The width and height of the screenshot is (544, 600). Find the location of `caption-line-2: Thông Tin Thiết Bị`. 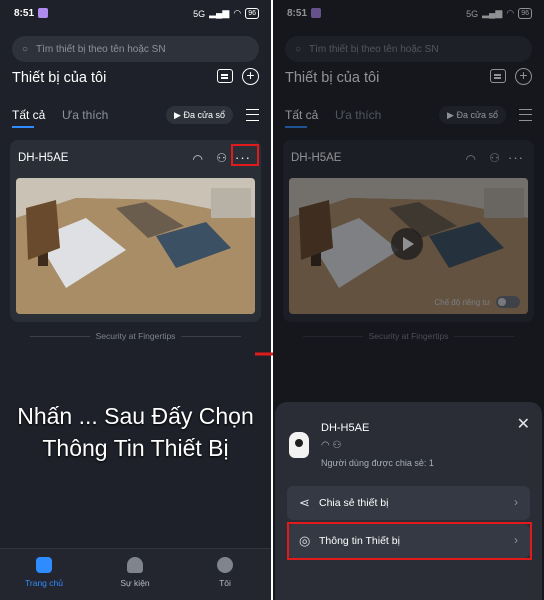

caption-line-2: Thông Tin Thiết Bị is located at coordinates (135, 448).